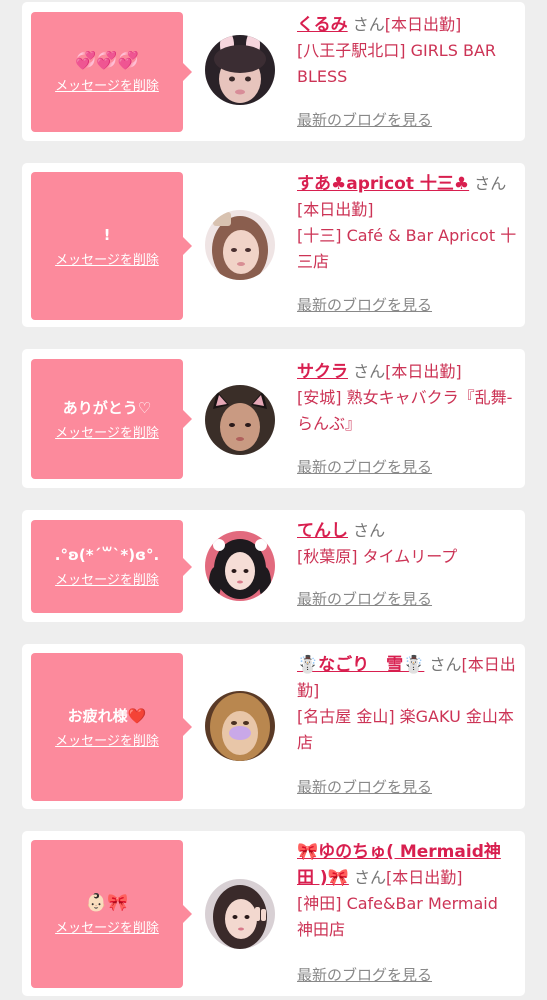 This screenshot has height=1000, width=547. What do you see at coordinates (107, 715) in the screenshot?
I see `message-text: お疲れ様❤️` at bounding box center [107, 715].